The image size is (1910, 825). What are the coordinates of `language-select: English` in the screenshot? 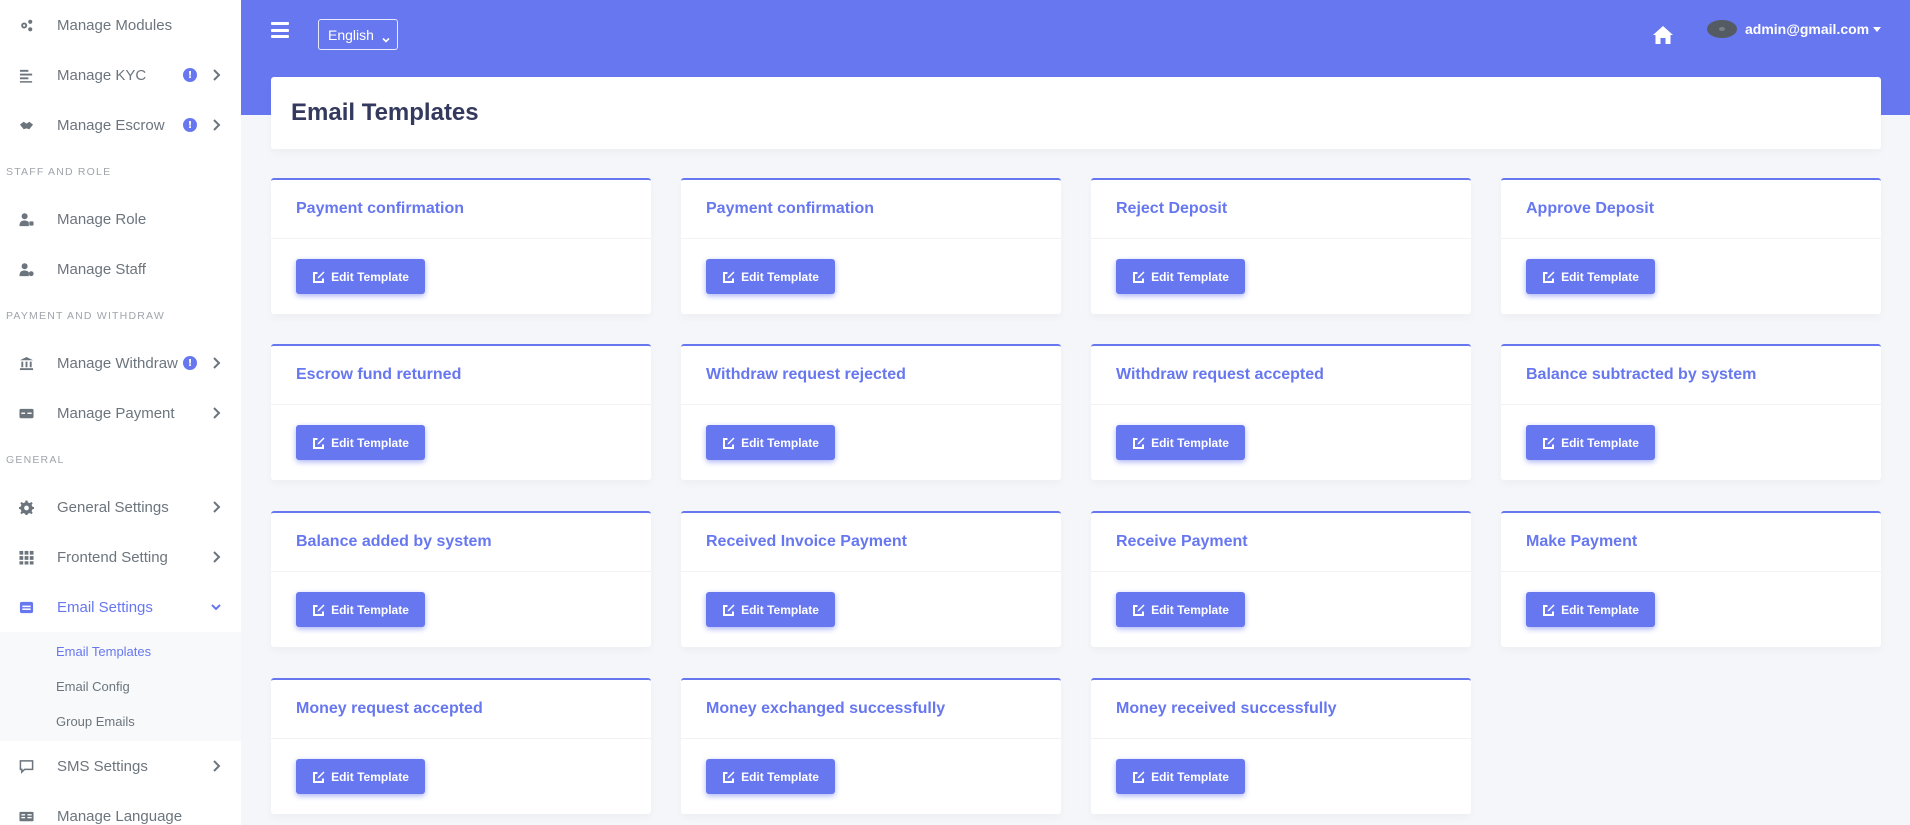 It's located at (358, 34).